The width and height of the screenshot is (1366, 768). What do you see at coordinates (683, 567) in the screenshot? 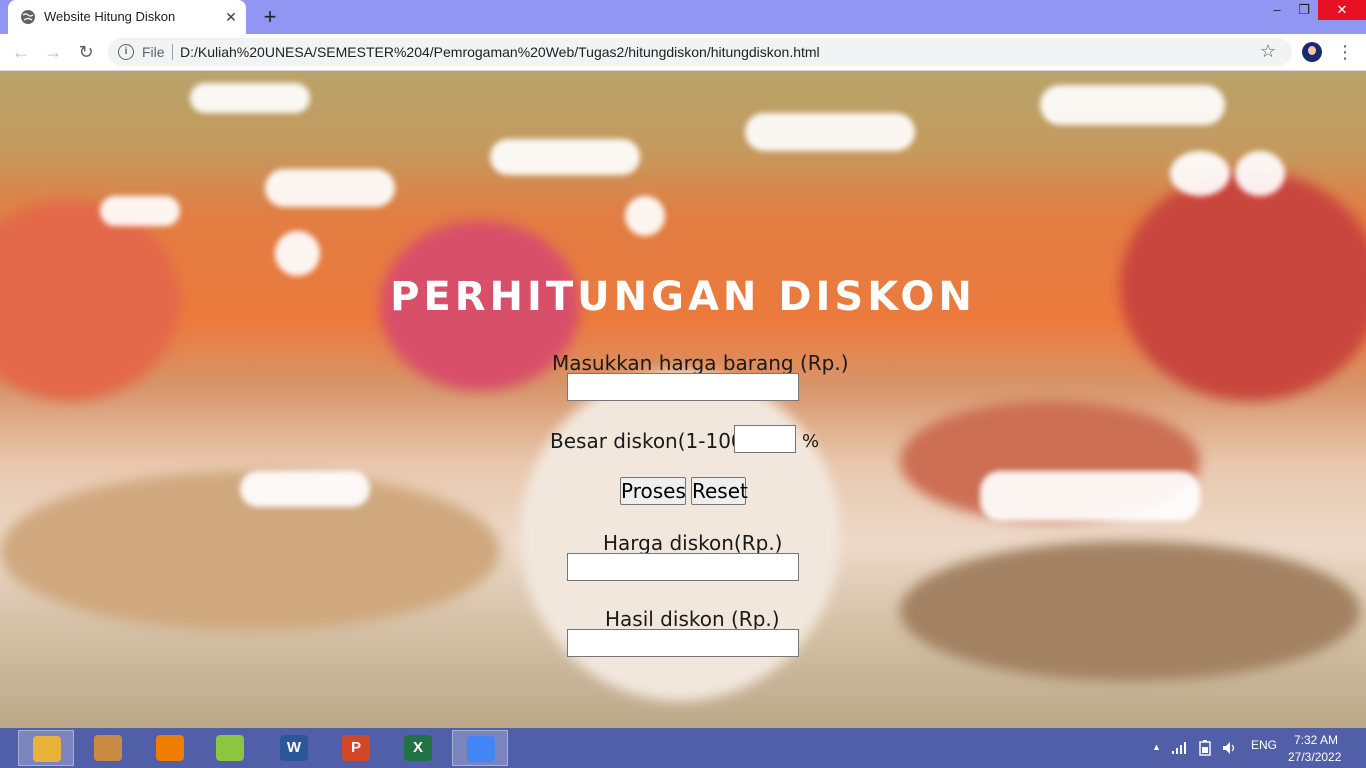
I see `discounted-price-output` at bounding box center [683, 567].